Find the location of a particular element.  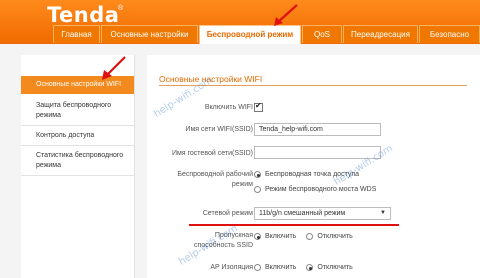

sidebar-item-access-control: Контроль доступа is located at coordinates (77, 136).